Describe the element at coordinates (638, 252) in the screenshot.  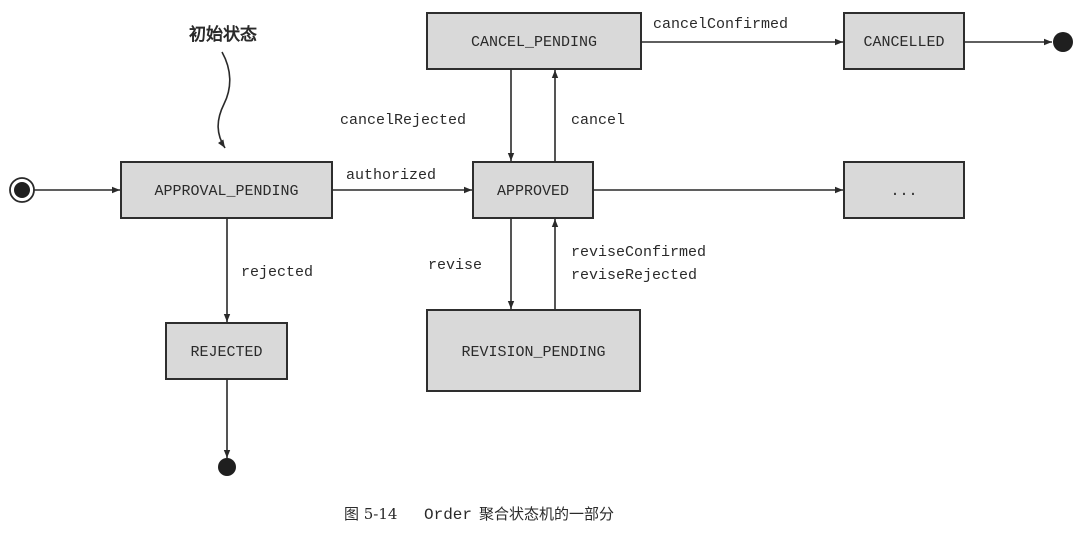
I see `transition-label-revise-confirmed: reviseConfirmed` at that location.